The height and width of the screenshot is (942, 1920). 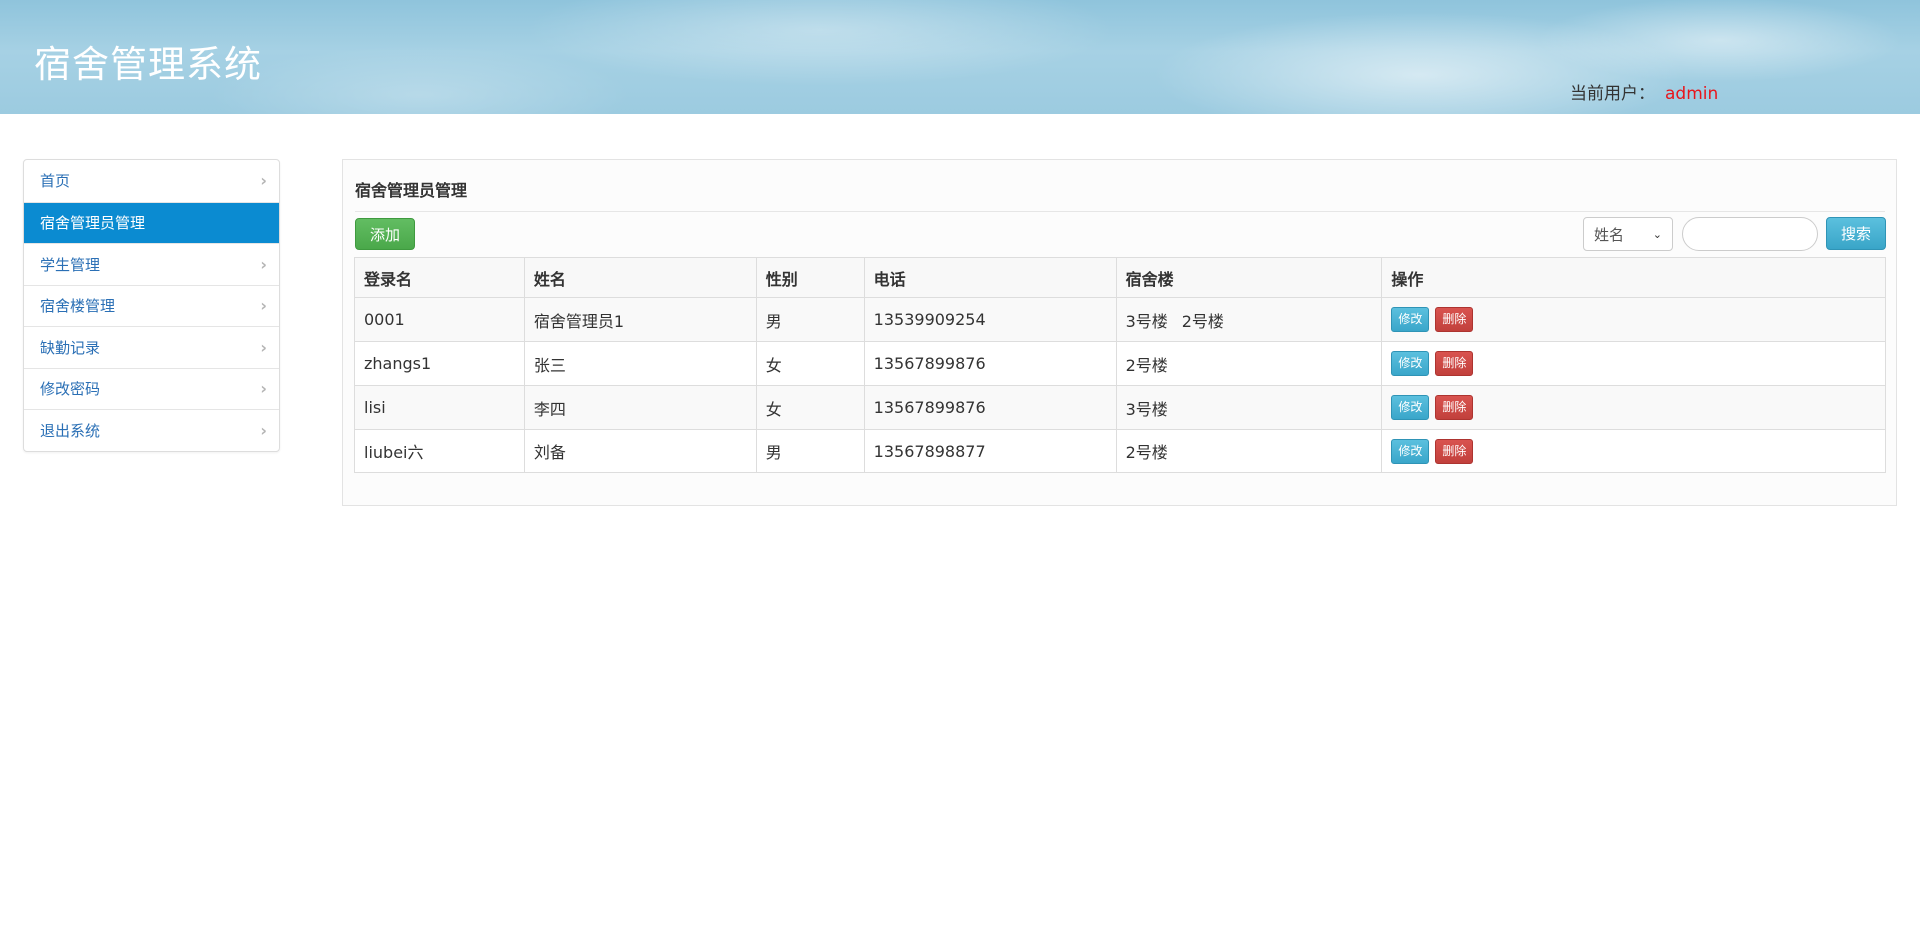 What do you see at coordinates (1628, 234) in the screenshot?
I see `search-field-select: 姓名 ⌄` at bounding box center [1628, 234].